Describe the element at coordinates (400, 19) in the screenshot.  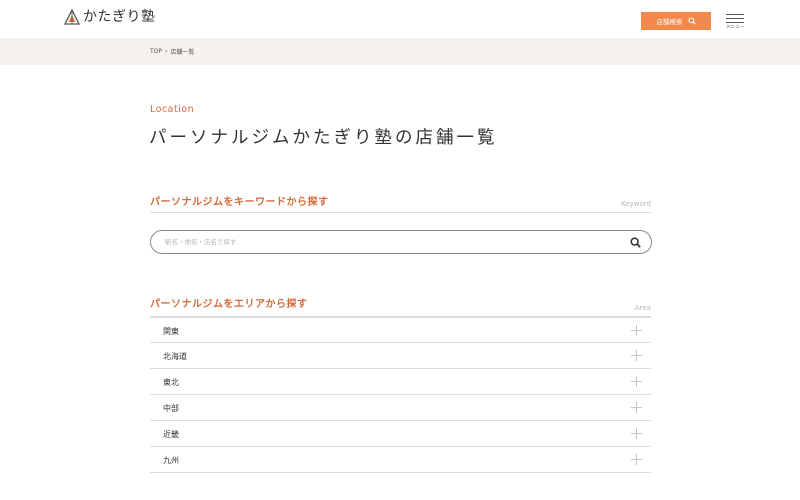
I see `site-header: かたぎり塾 店舗検索 メニュー` at that location.